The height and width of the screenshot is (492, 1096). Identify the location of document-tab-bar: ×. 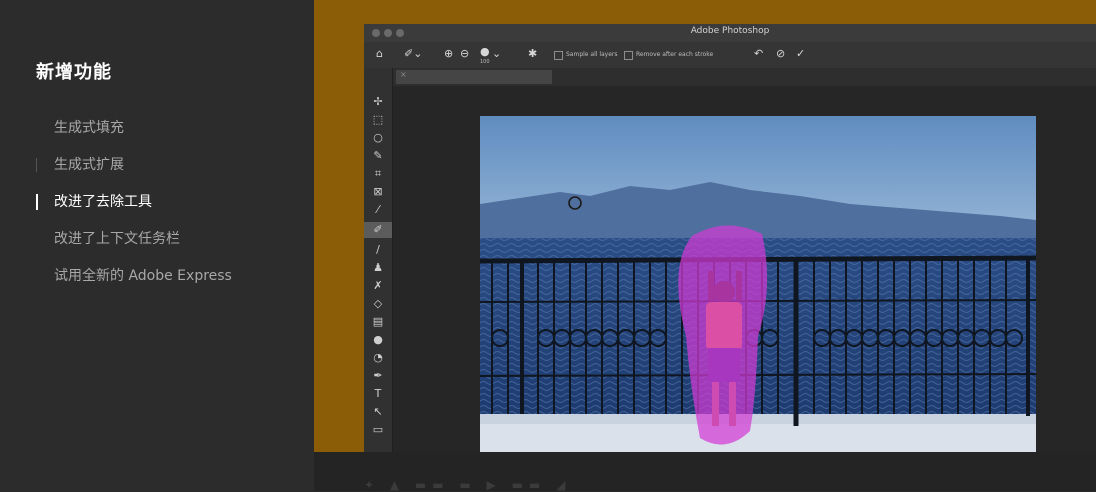
(730, 77).